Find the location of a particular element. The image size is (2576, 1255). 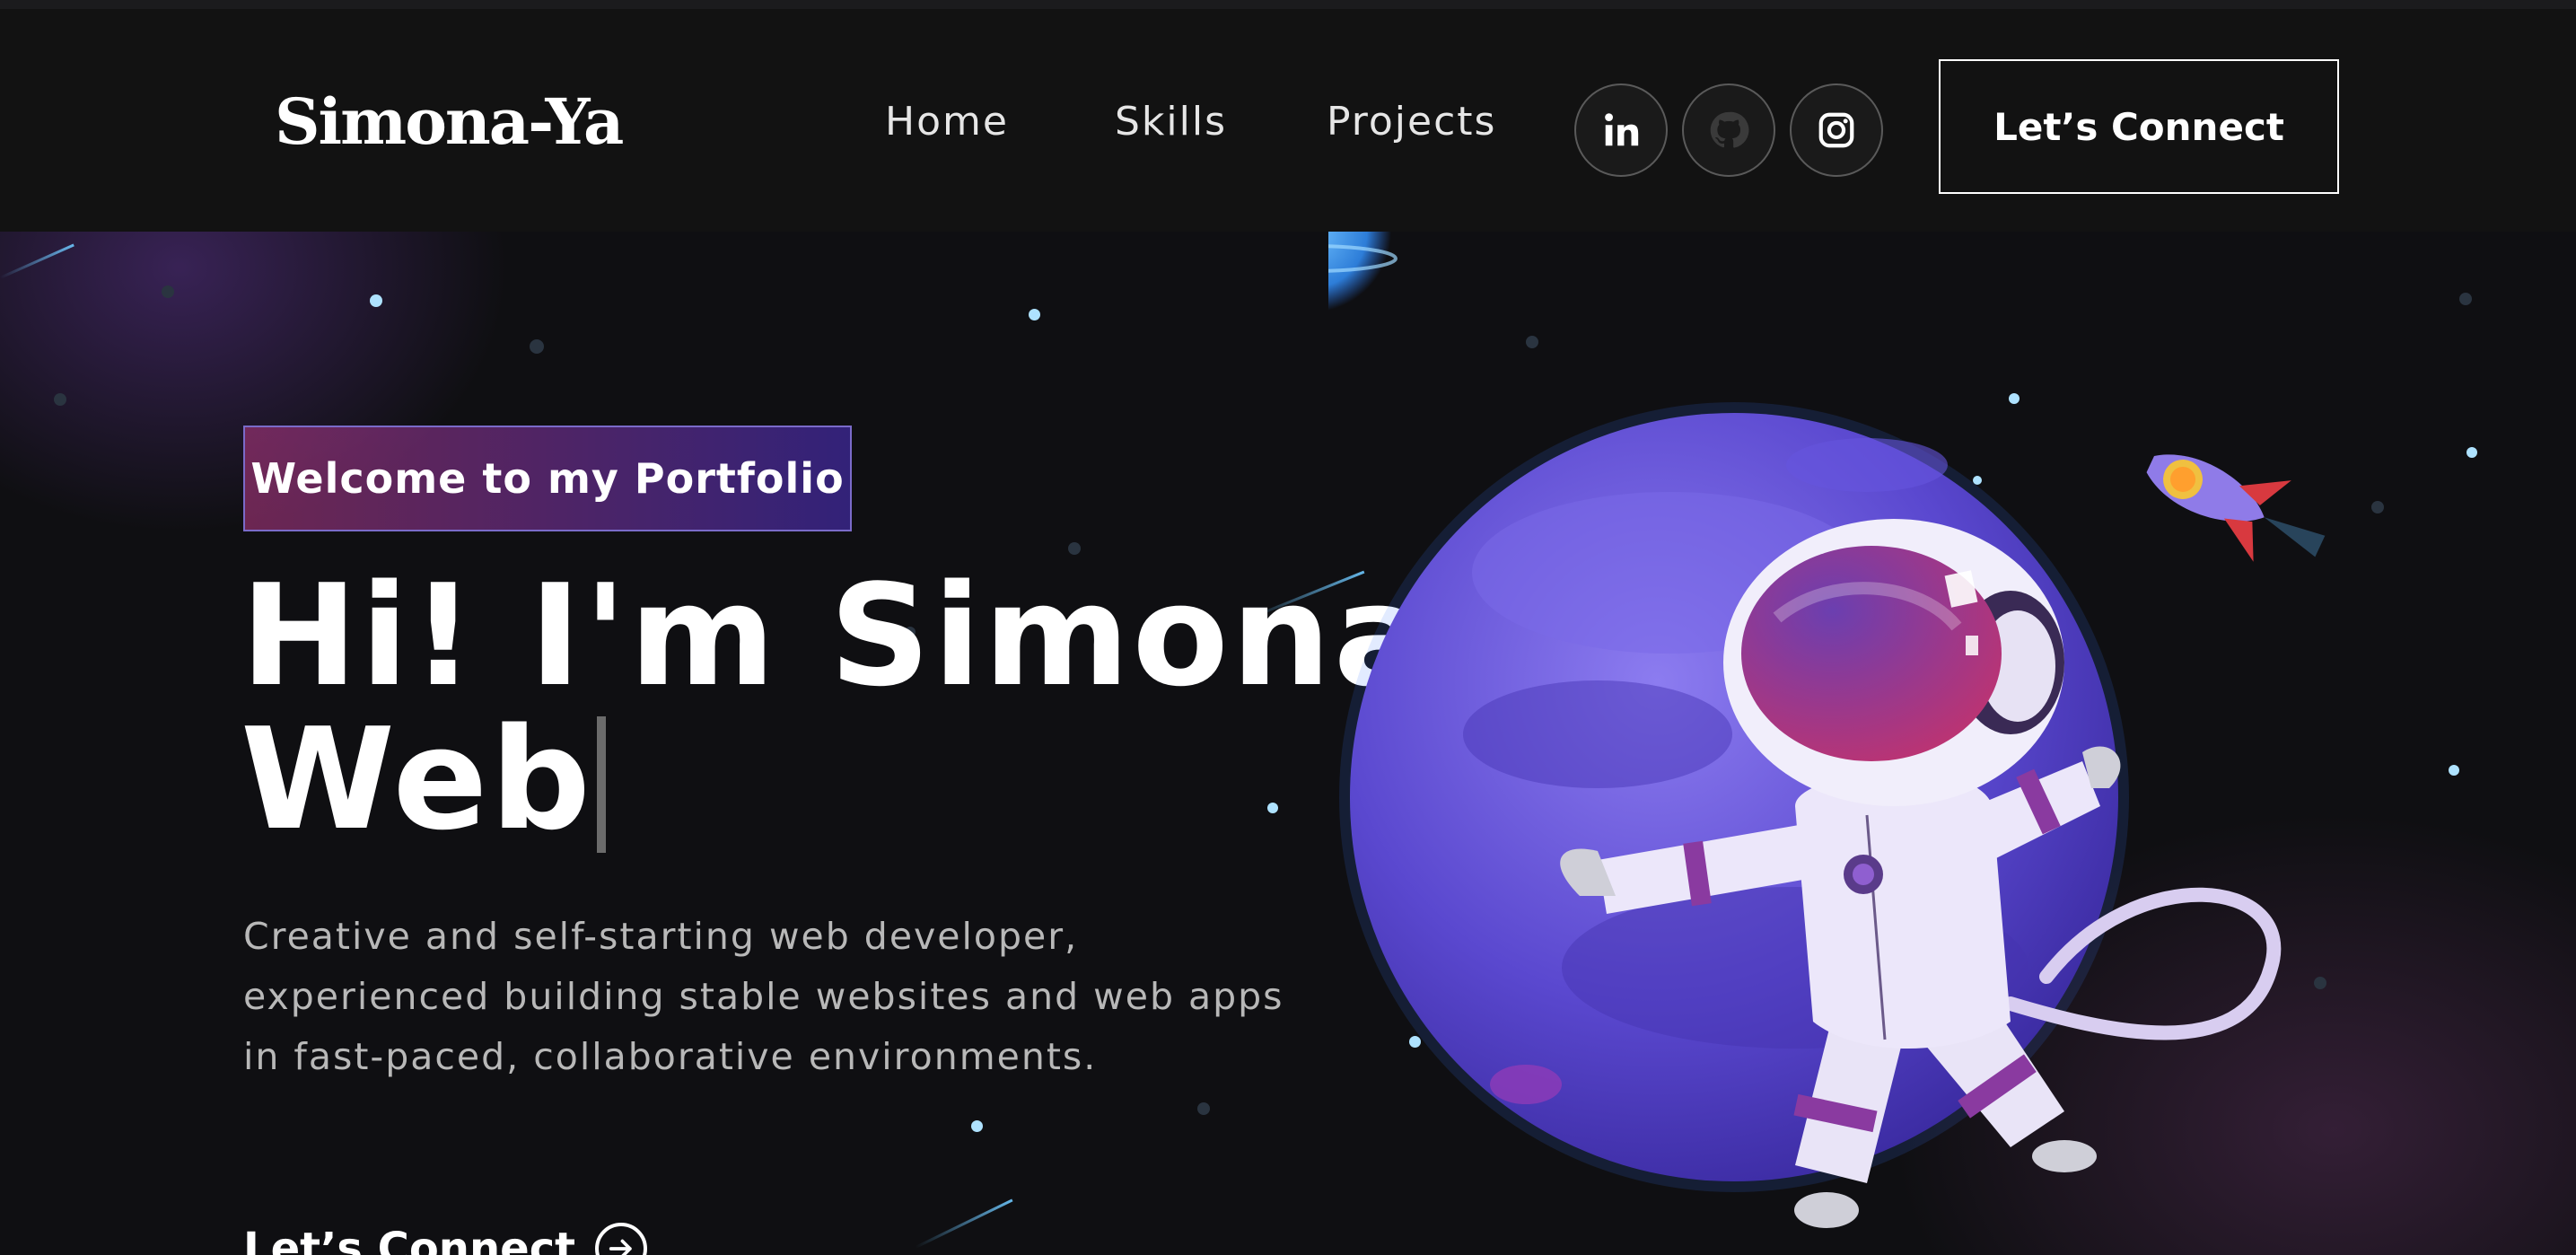

linkedin-icon is located at coordinates (1622, 129).